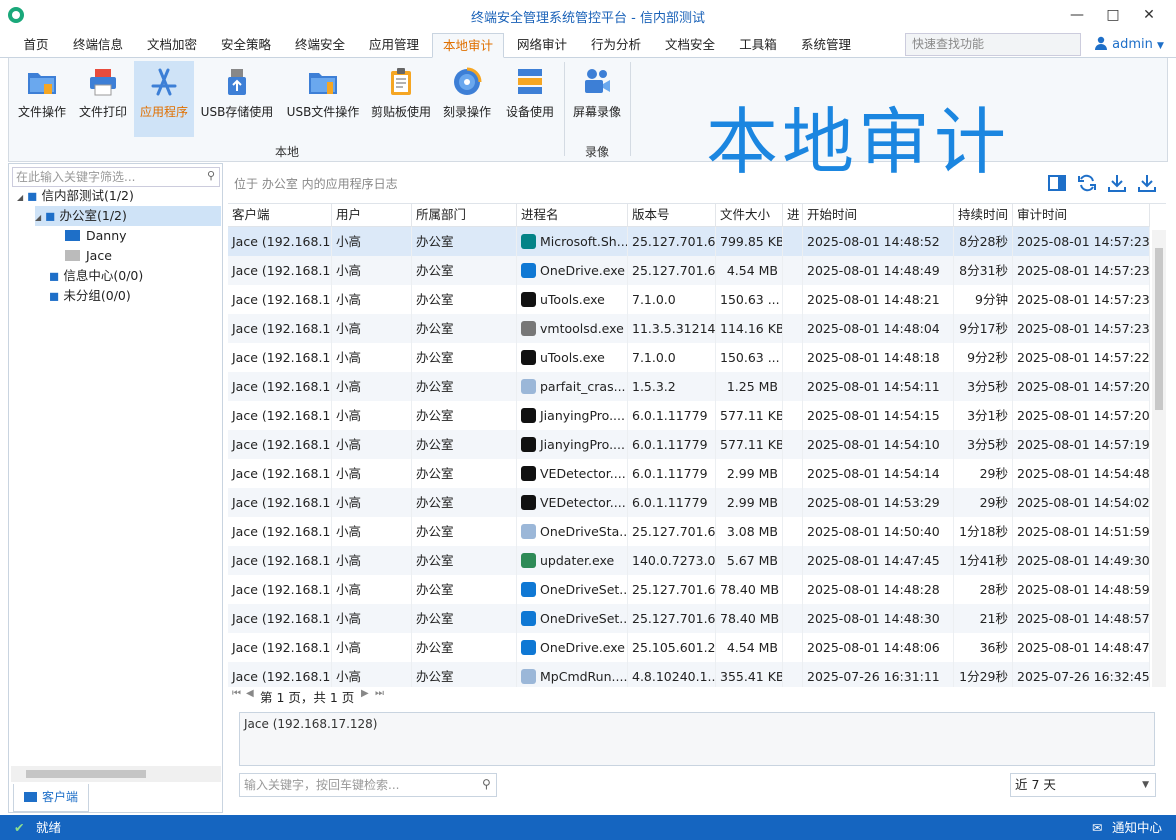 The height and width of the screenshot is (840, 1176). What do you see at coordinates (96, 276) in the screenshot?
I see `tree-node-info-center: ◼ 信息中心(0/0)` at bounding box center [96, 276].